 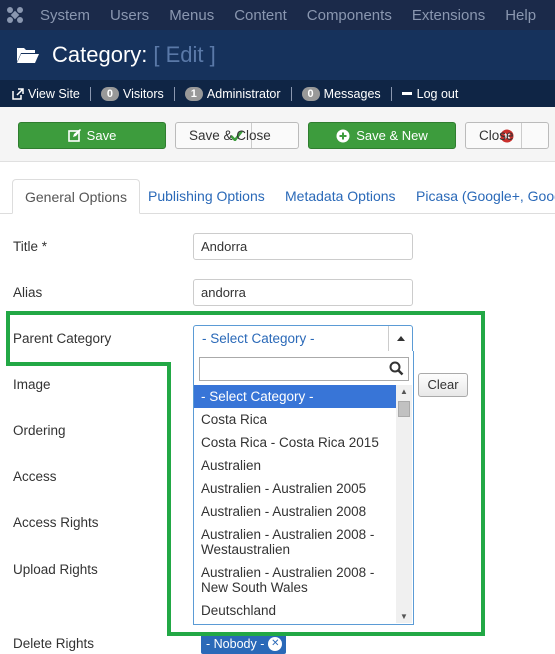 What do you see at coordinates (32, 384) in the screenshot?
I see `image-label: Image` at bounding box center [32, 384].